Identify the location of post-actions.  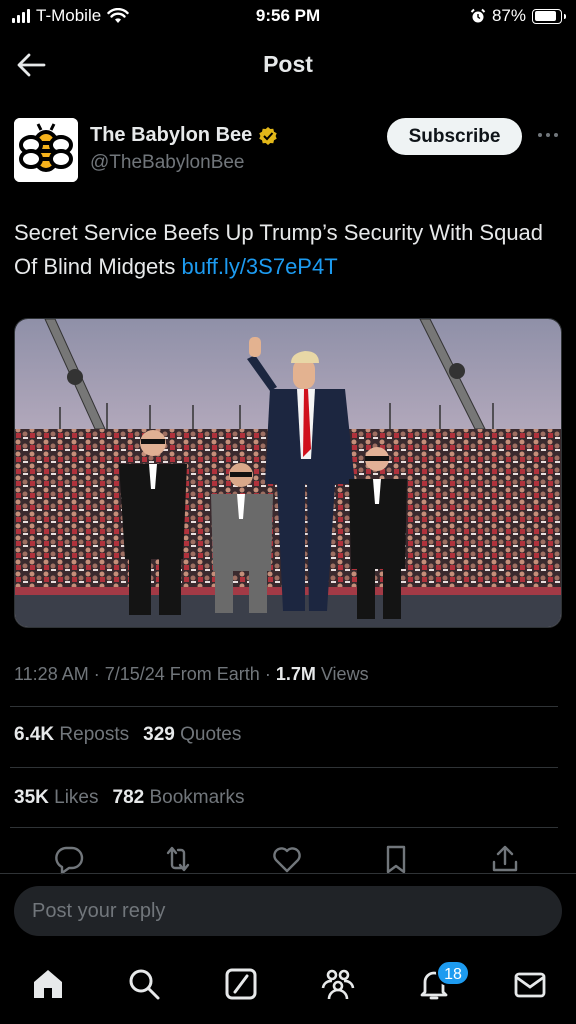
(288, 859).